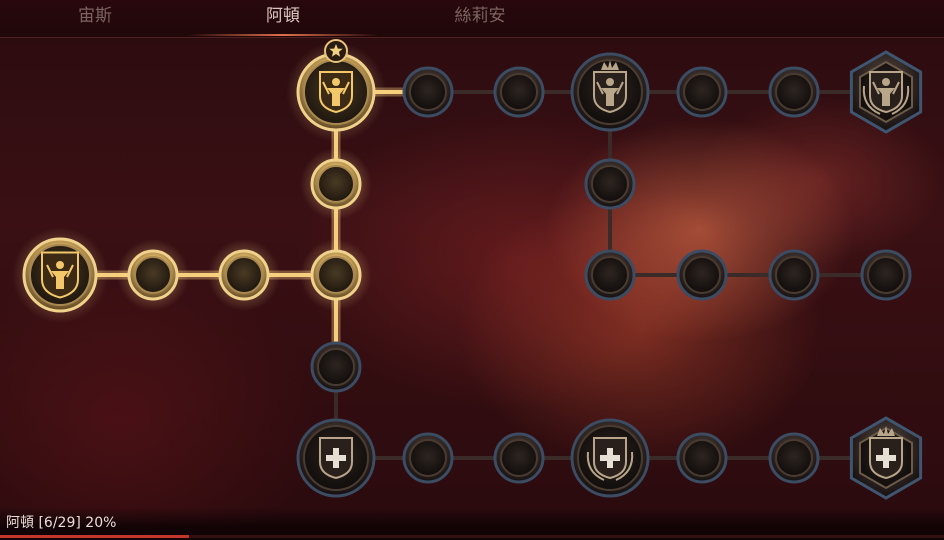 The width and height of the screenshot is (944, 540). I want to click on skill-node-b4, so click(794, 458).